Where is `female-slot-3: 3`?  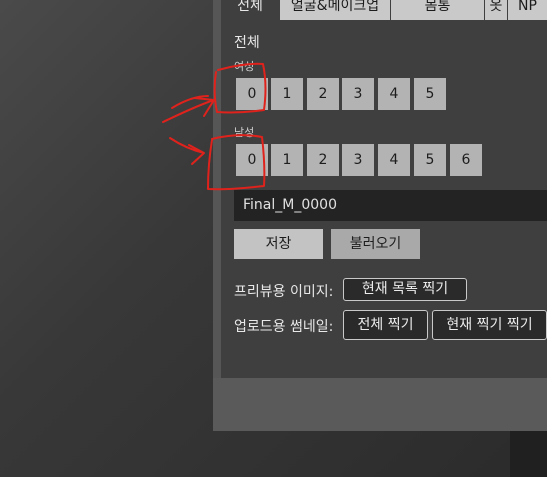 female-slot-3: 3 is located at coordinates (358, 94).